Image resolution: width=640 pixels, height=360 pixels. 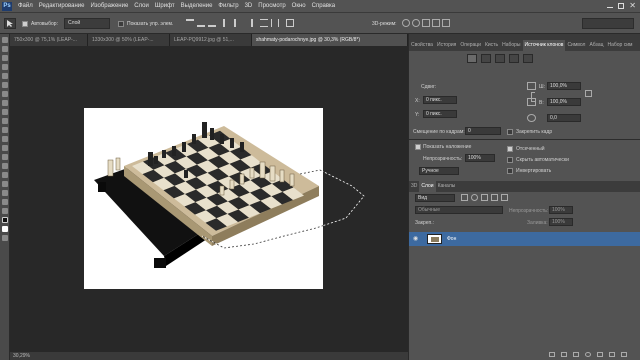 I want to click on adjustment-layer-icon, so click(x=588, y=354).